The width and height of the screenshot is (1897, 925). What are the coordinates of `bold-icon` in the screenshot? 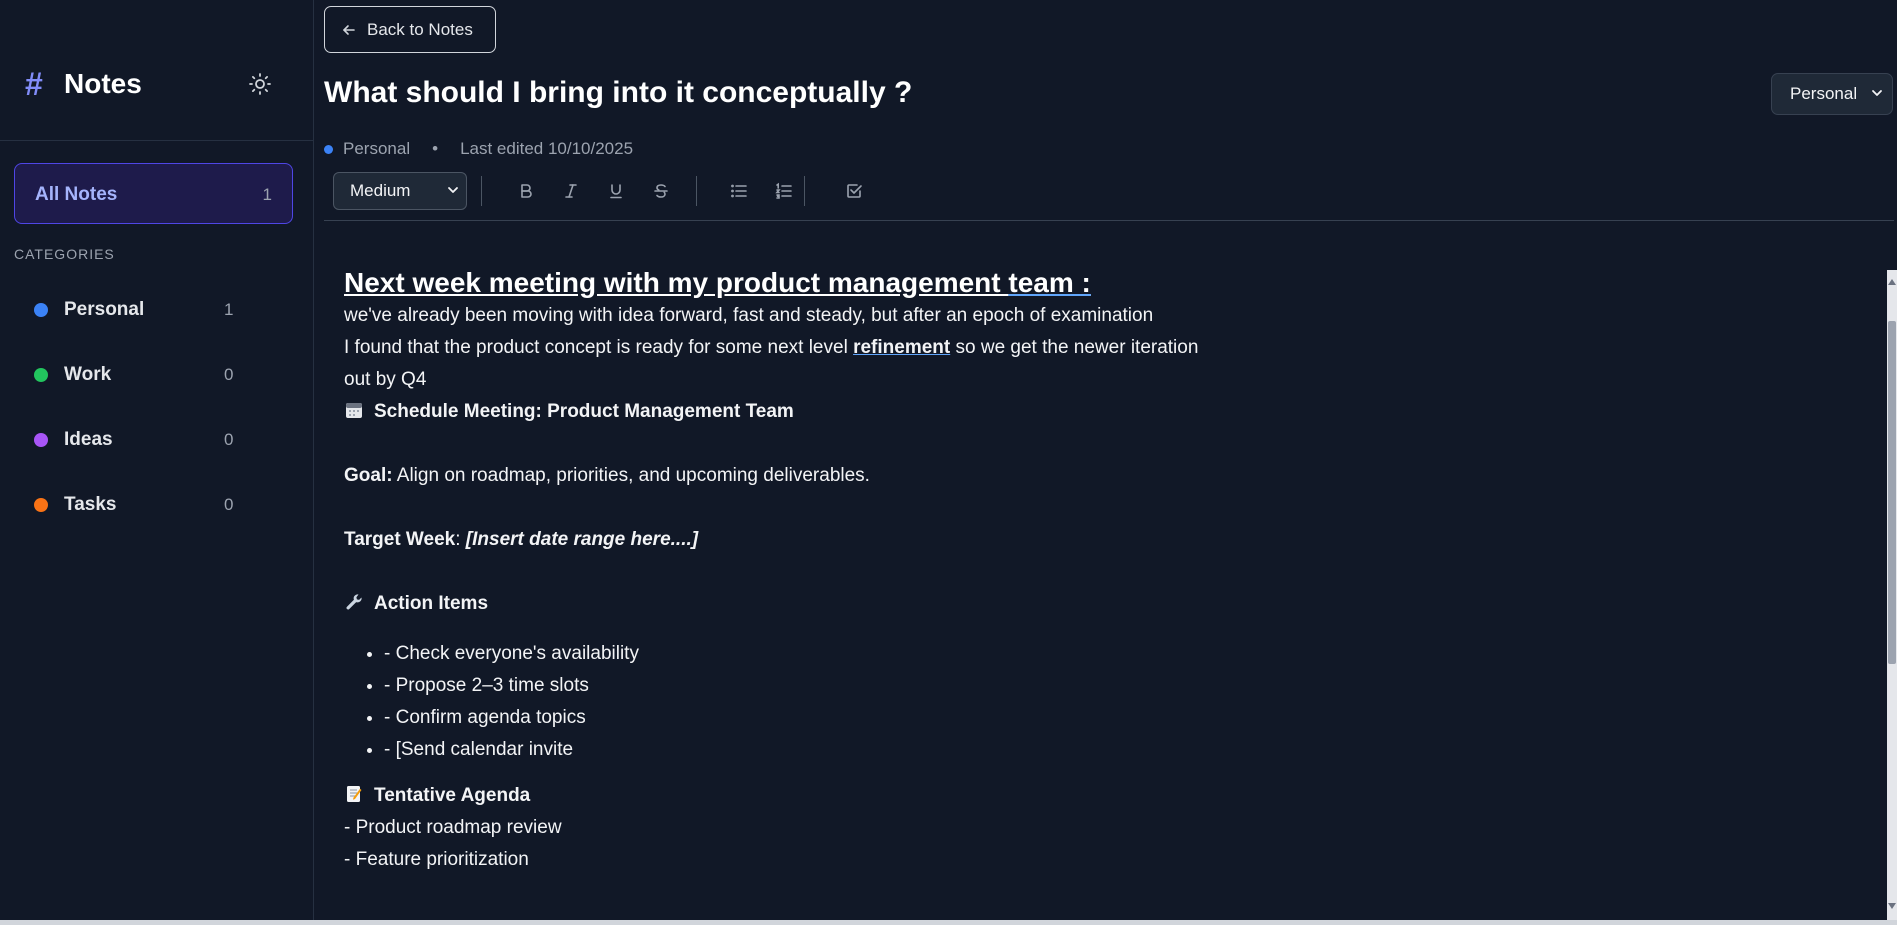 It's located at (526, 191).